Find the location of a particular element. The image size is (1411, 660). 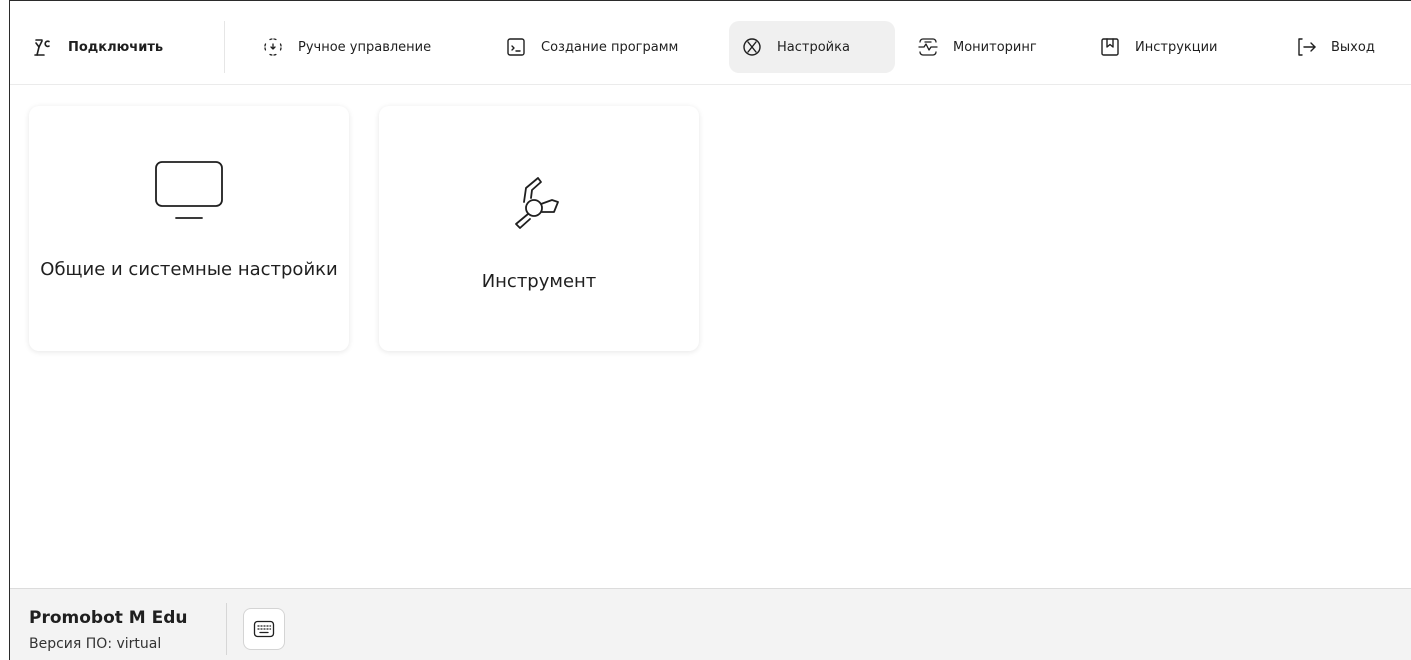

window-border-left is located at coordinates (9, 330).